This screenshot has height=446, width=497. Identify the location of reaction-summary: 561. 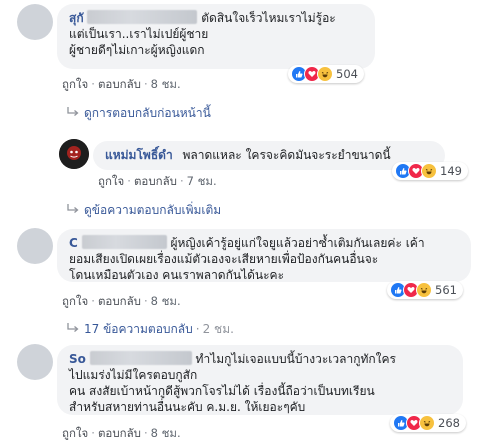
(425, 290).